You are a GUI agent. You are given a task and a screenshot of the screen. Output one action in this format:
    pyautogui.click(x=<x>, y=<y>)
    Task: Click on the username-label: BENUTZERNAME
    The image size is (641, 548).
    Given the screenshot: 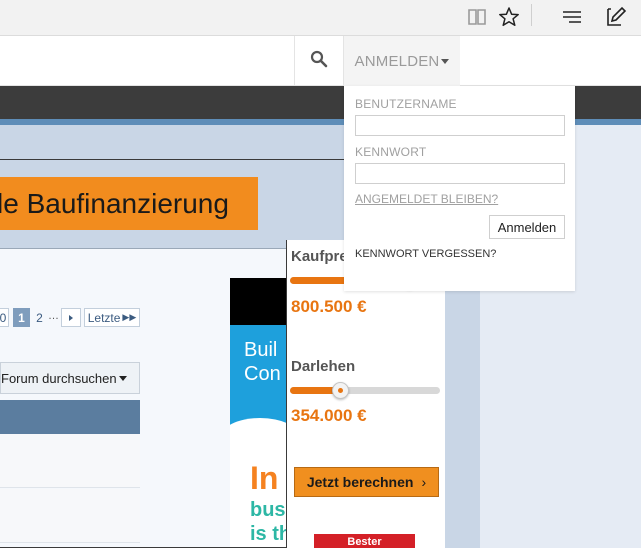 What is the action you would take?
    pyautogui.click(x=406, y=104)
    